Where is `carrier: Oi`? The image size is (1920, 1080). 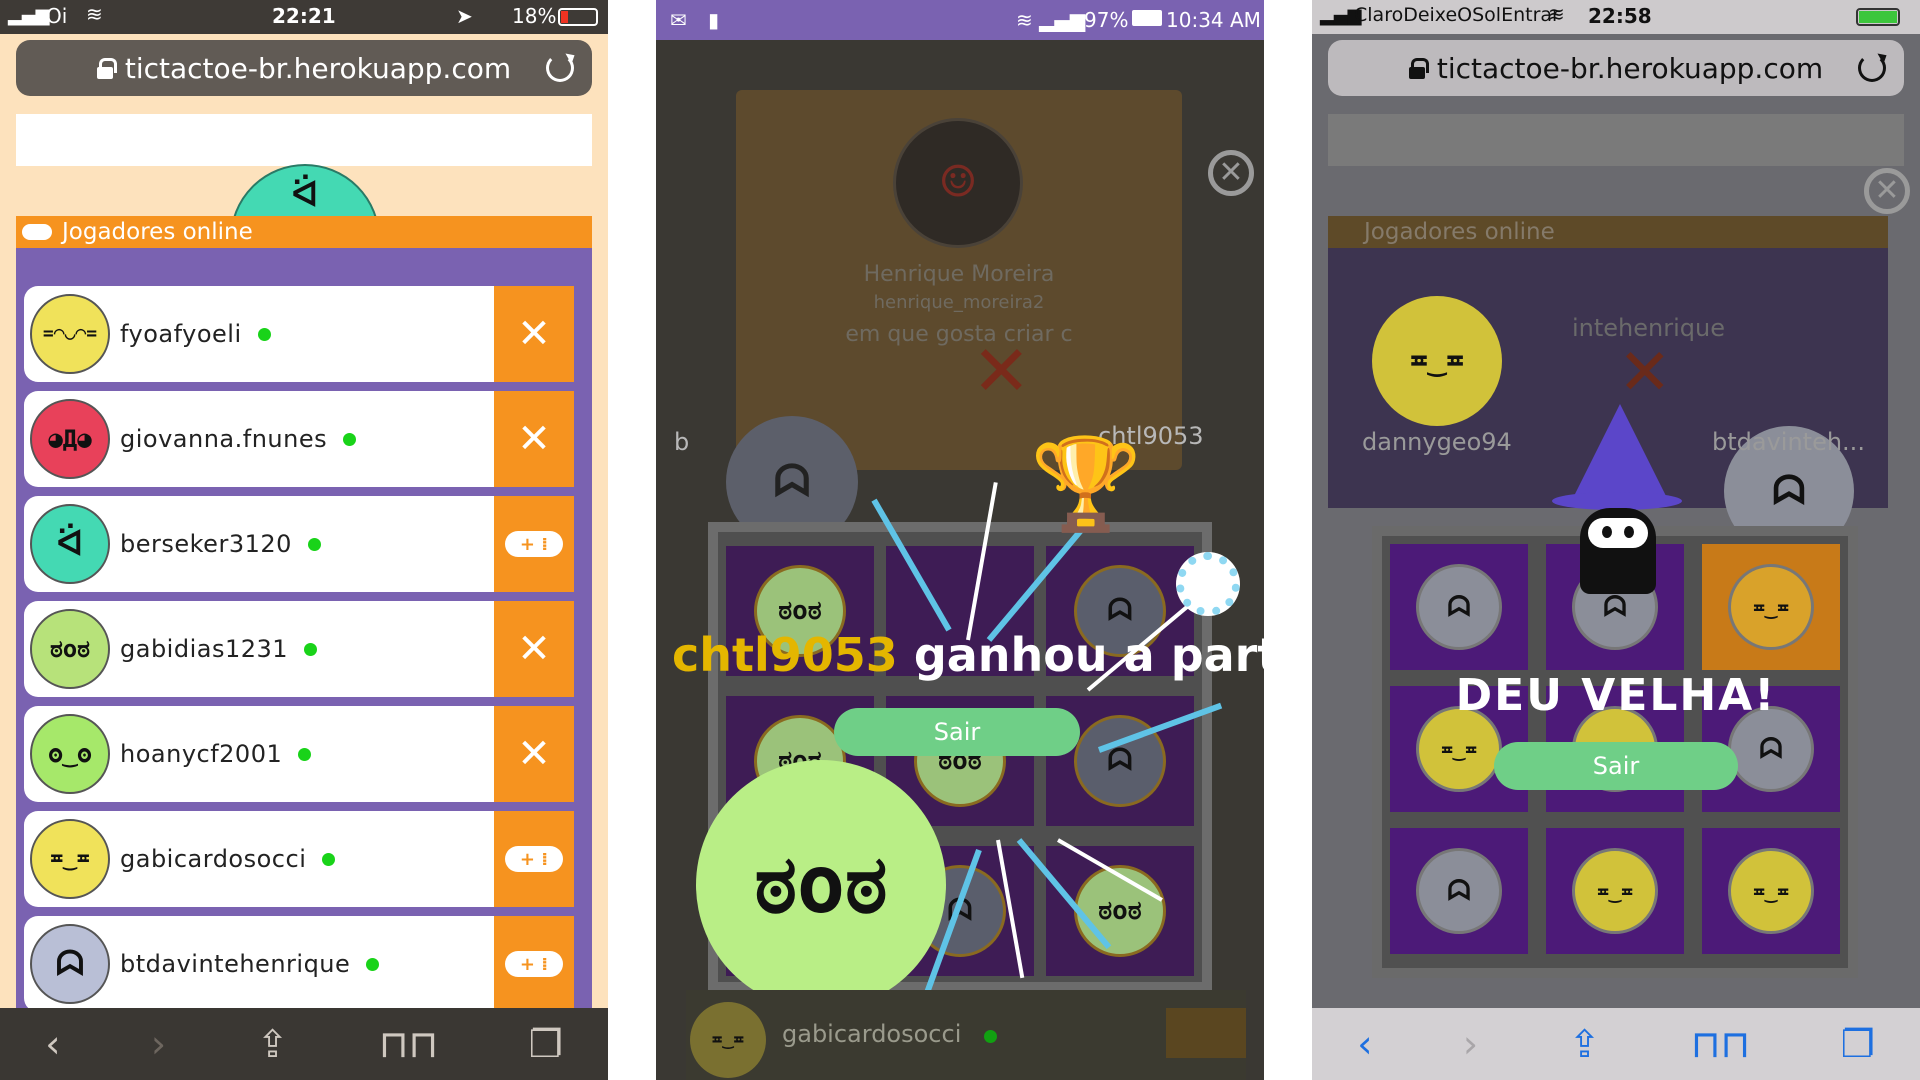
carrier: Oi is located at coordinates (57, 16).